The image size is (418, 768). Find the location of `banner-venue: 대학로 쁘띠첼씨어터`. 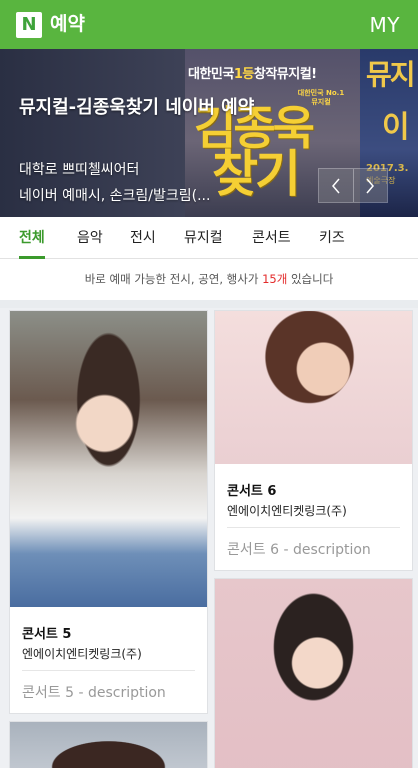

banner-venue: 대학로 쁘띠첼씨어터 is located at coordinates (79, 170).